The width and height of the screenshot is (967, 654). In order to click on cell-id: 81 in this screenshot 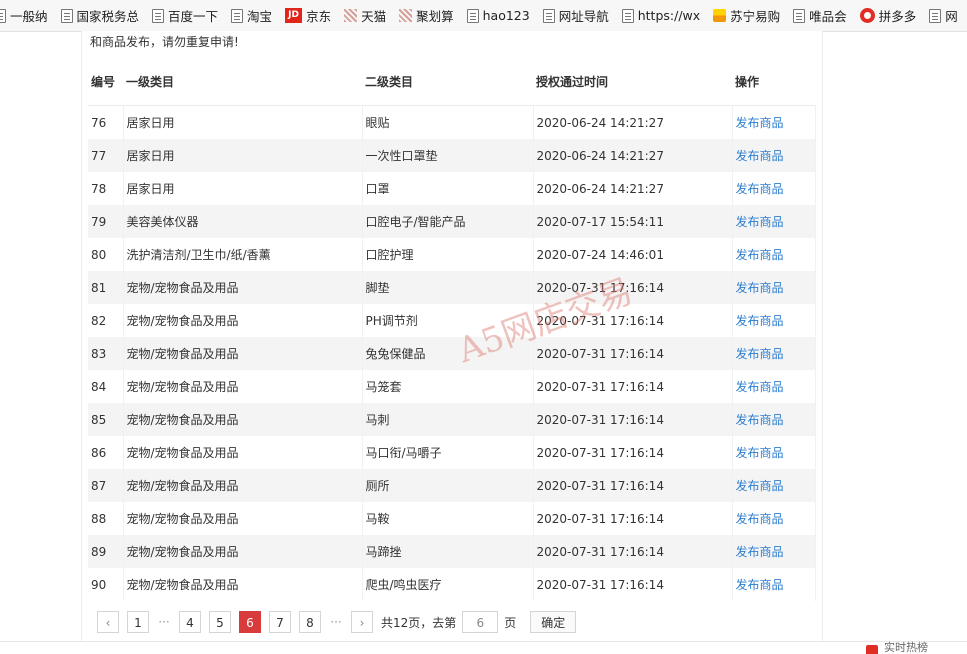, I will do `click(106, 287)`.